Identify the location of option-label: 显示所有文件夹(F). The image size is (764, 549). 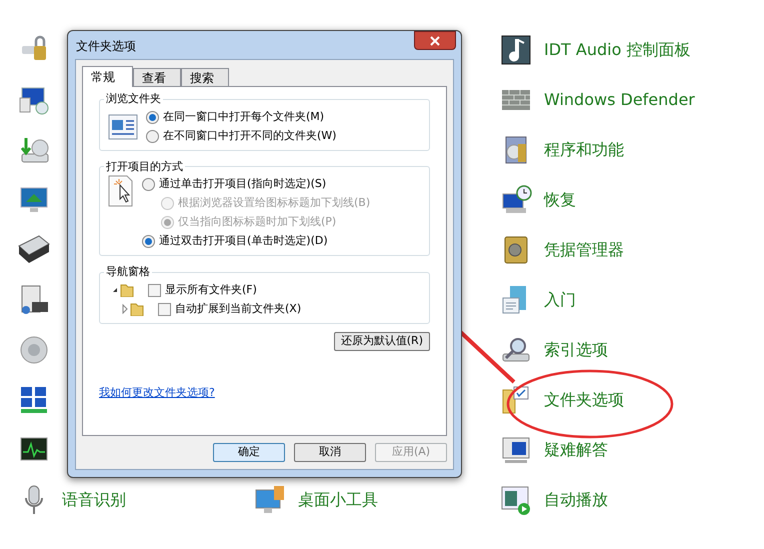
(211, 290).